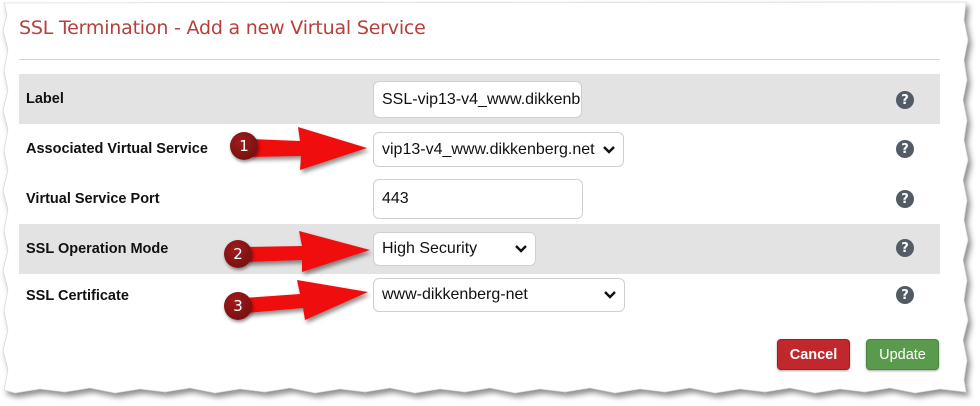 The height and width of the screenshot is (406, 980). Describe the element at coordinates (244, 146) in the screenshot. I see `annotation-badge-1: 1` at that location.